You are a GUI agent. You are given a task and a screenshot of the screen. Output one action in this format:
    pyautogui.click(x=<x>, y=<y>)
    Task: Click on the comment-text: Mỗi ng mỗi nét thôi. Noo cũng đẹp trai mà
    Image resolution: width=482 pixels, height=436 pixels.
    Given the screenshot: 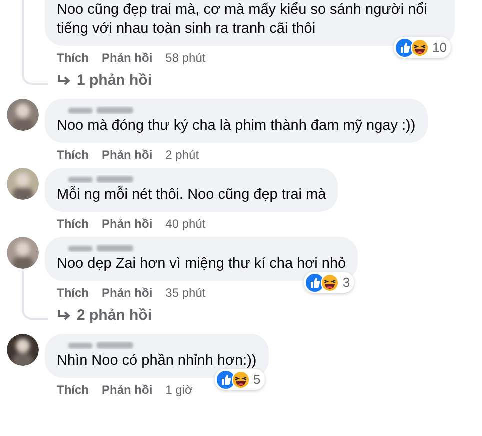 What is the action you would take?
    pyautogui.click(x=191, y=195)
    